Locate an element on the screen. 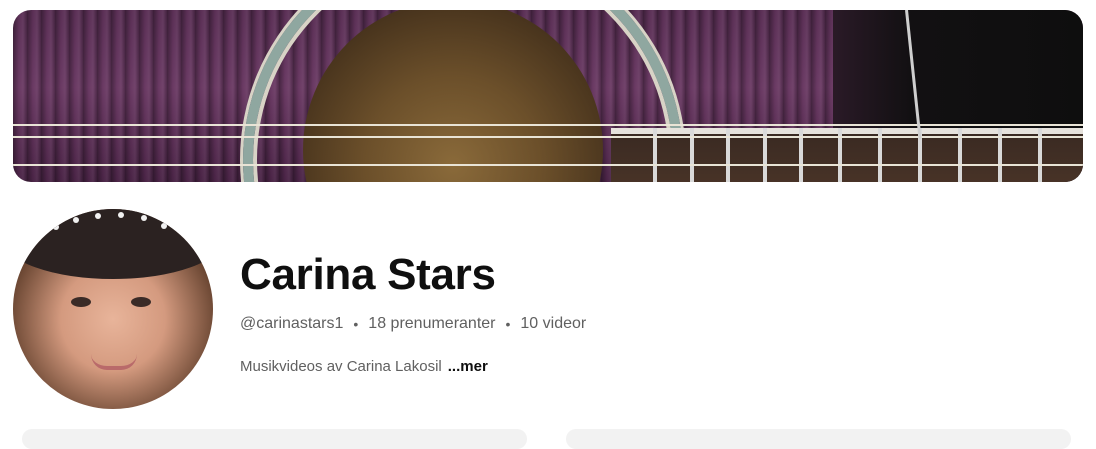 The height and width of the screenshot is (449, 1096). bottom-card-left is located at coordinates (274, 439).